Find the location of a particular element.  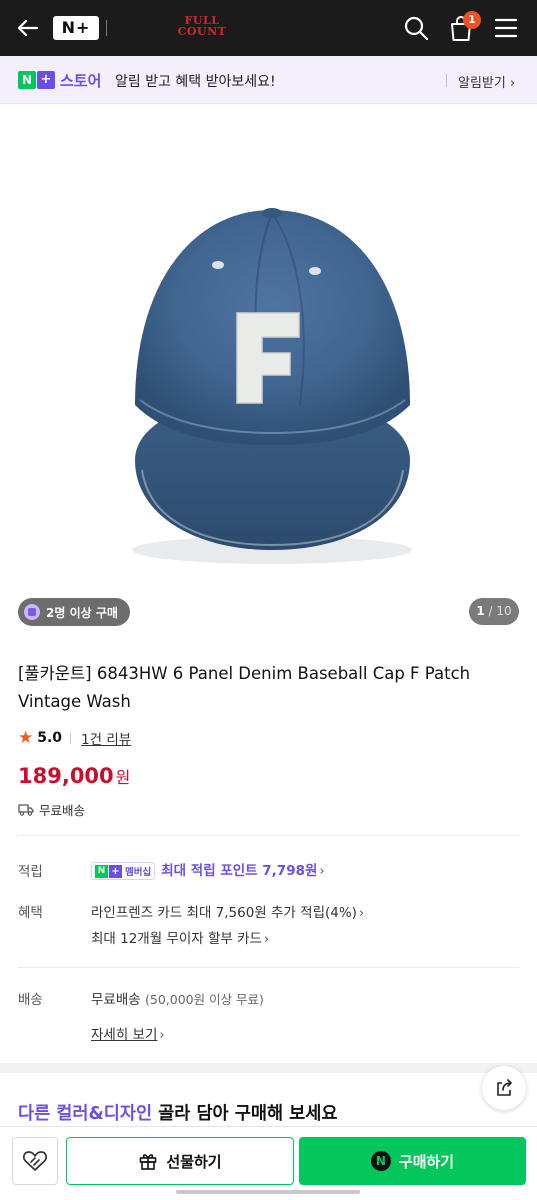

price-value: 189,000 is located at coordinates (66, 776).